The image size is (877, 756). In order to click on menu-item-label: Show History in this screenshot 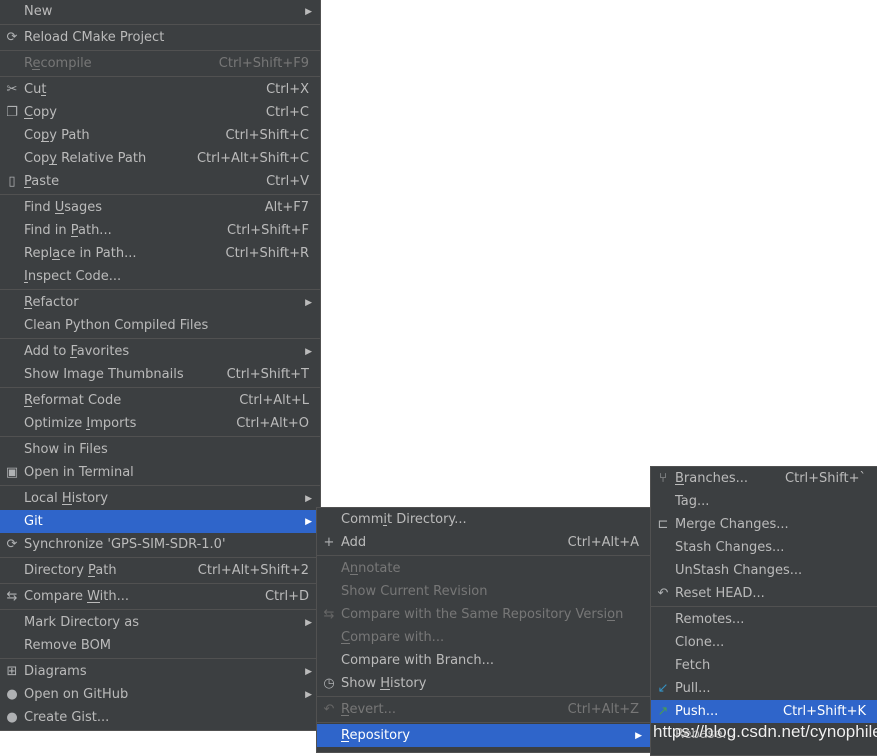, I will do `click(384, 683)`.